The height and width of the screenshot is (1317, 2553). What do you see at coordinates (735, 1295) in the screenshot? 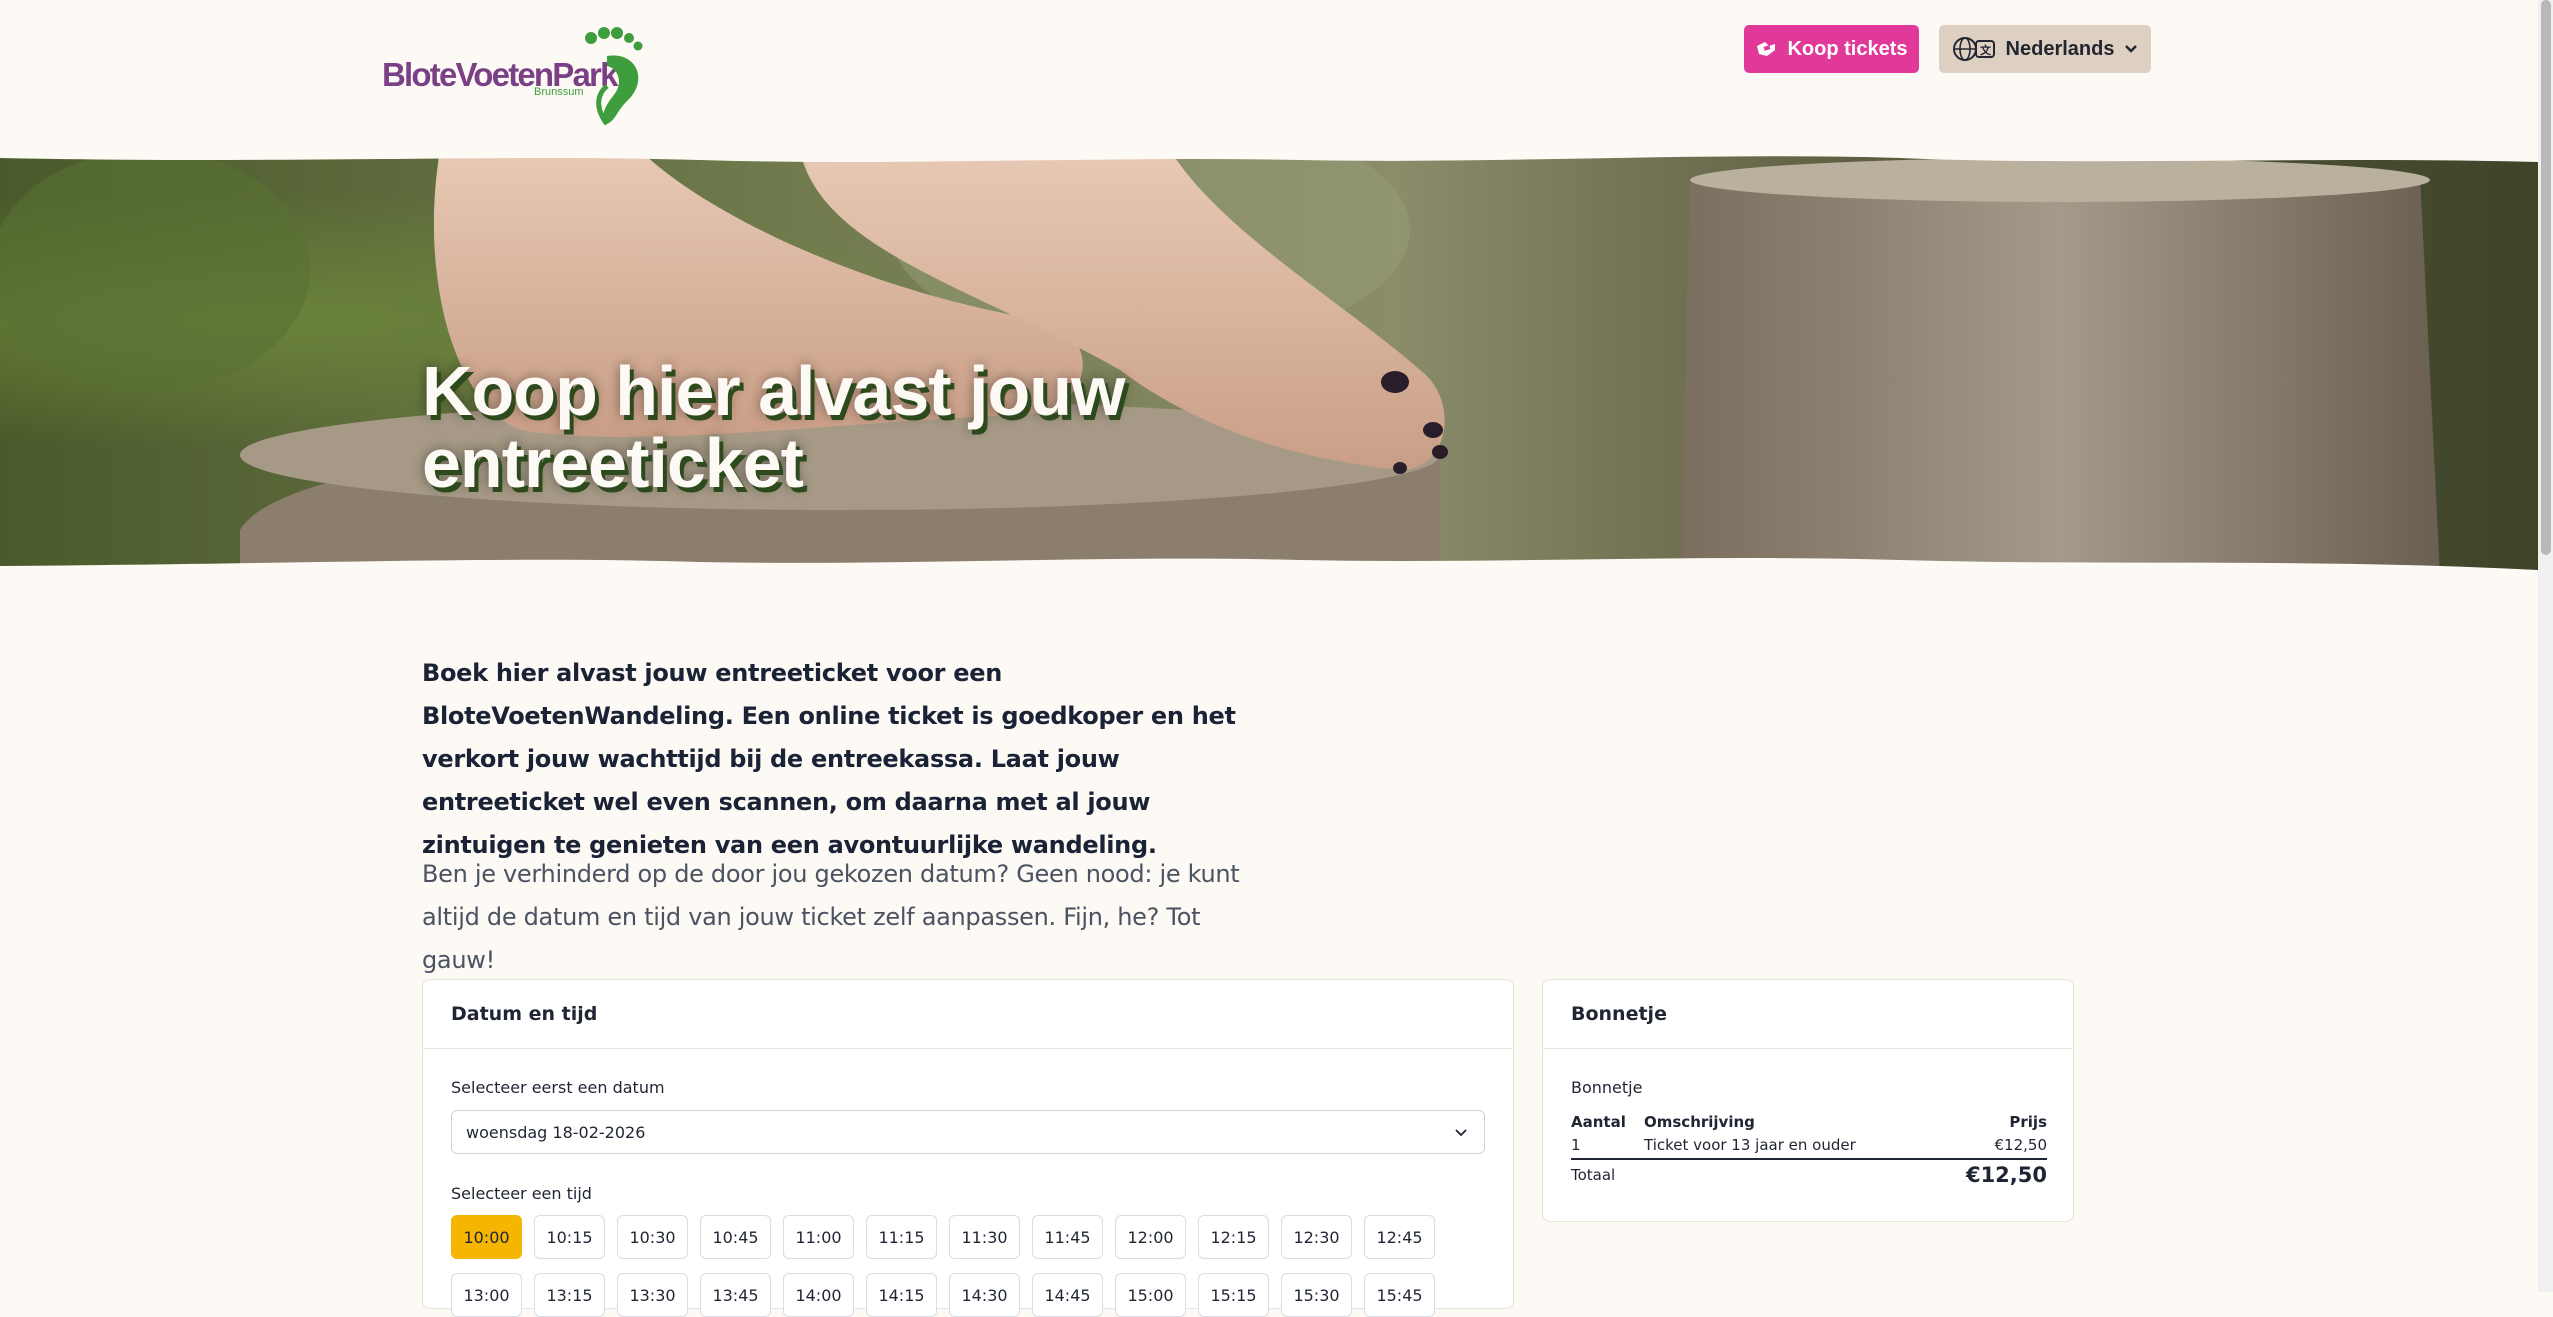
I see `time-slot-button: 13:45` at bounding box center [735, 1295].